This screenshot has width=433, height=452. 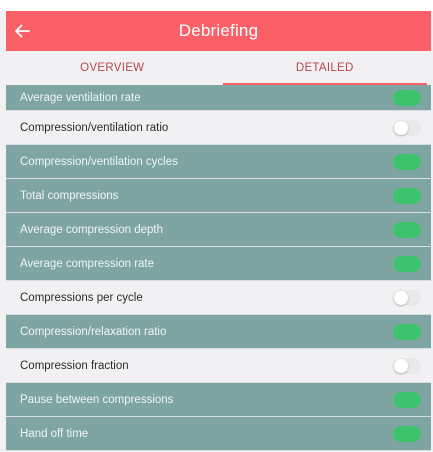 I want to click on setting-row: Compression/relaxation ratio, so click(x=218, y=332).